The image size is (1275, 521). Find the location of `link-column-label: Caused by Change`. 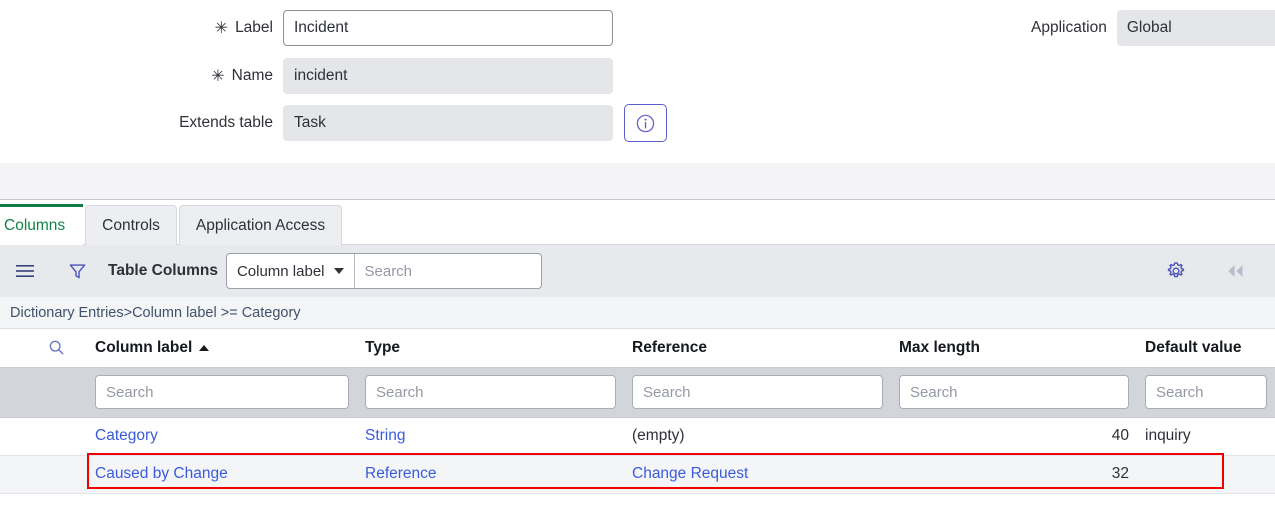

link-column-label: Caused by Change is located at coordinates (222, 474).